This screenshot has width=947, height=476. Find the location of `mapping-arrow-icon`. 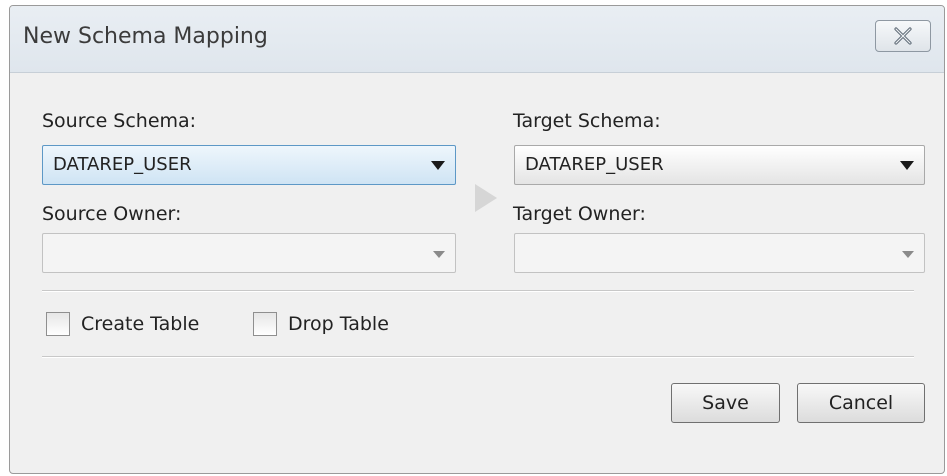

mapping-arrow-icon is located at coordinates (486, 198).